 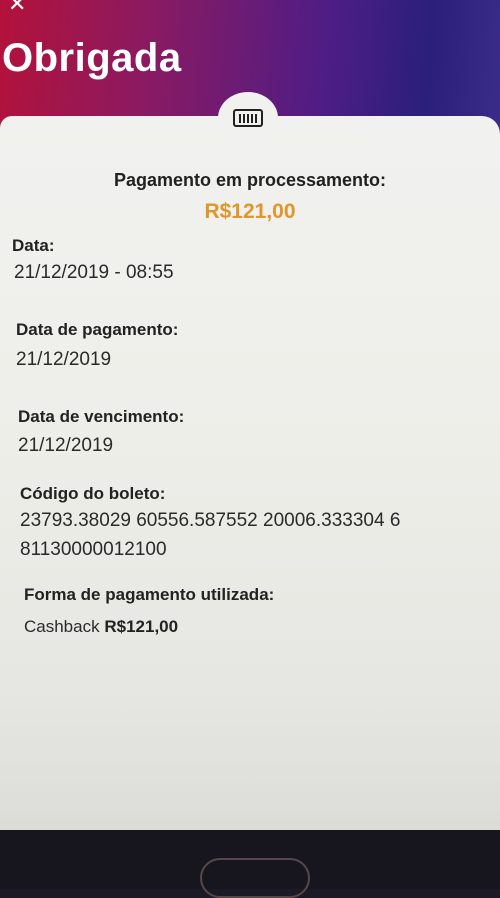 I want to click on barcode-icon, so click(x=248, y=118).